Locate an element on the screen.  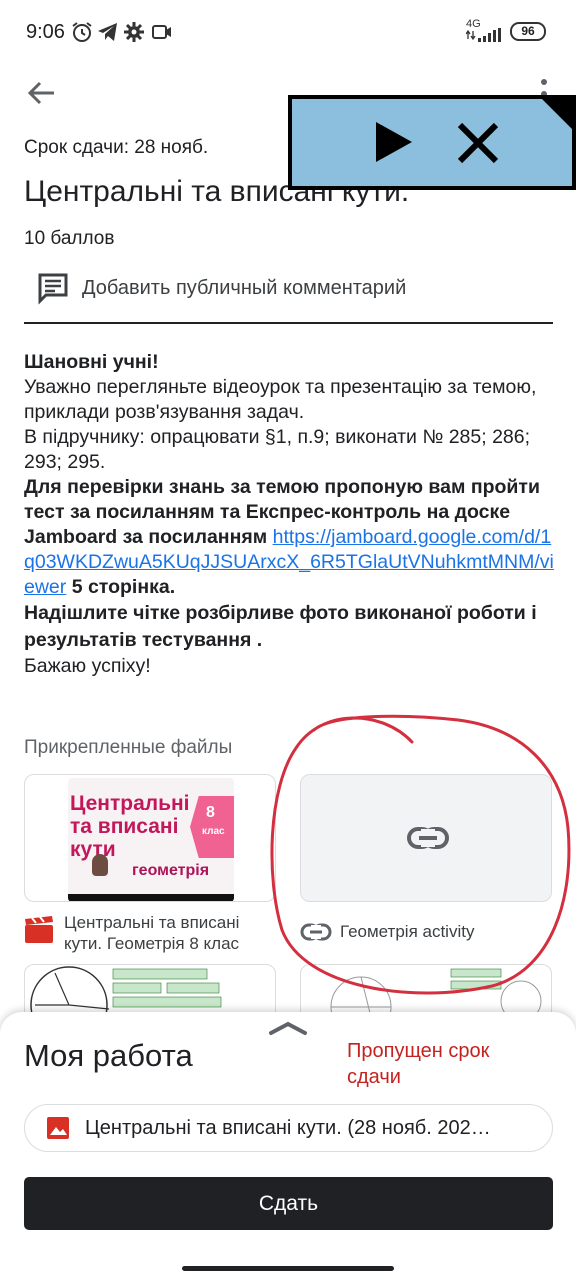
attachment-name: Геометрія activity is located at coordinates (407, 931).